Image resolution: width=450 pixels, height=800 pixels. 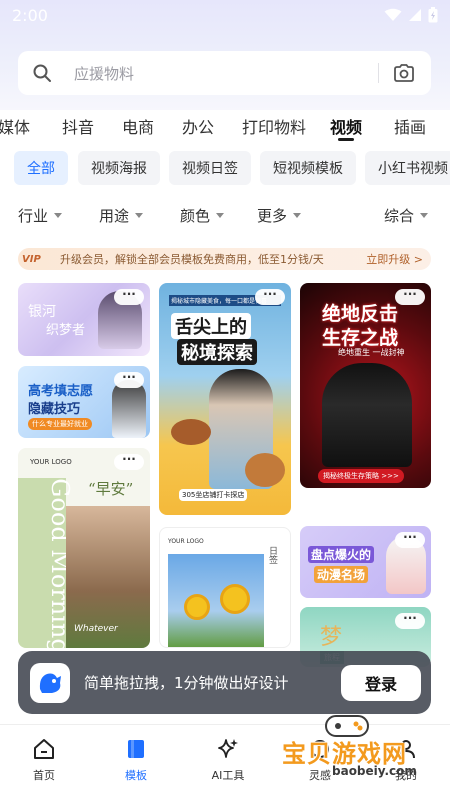 What do you see at coordinates (415, 15) in the screenshot?
I see `cellular-icon` at bounding box center [415, 15].